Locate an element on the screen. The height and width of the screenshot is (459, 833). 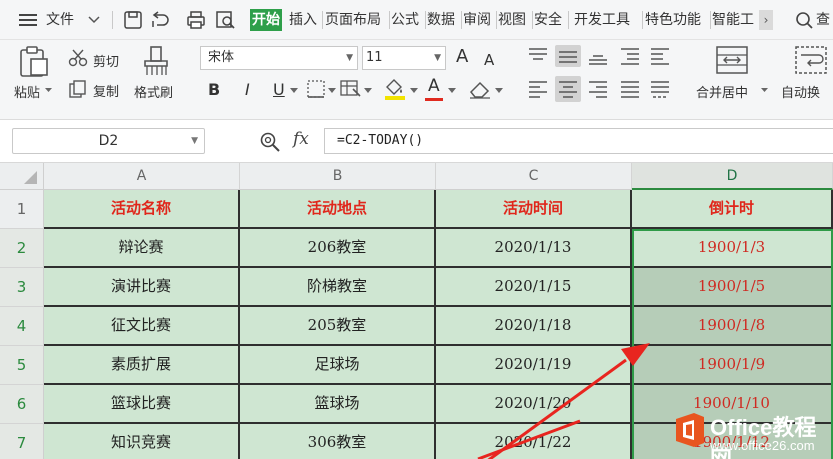
arrow-head-upper is located at coordinates (635, 354).